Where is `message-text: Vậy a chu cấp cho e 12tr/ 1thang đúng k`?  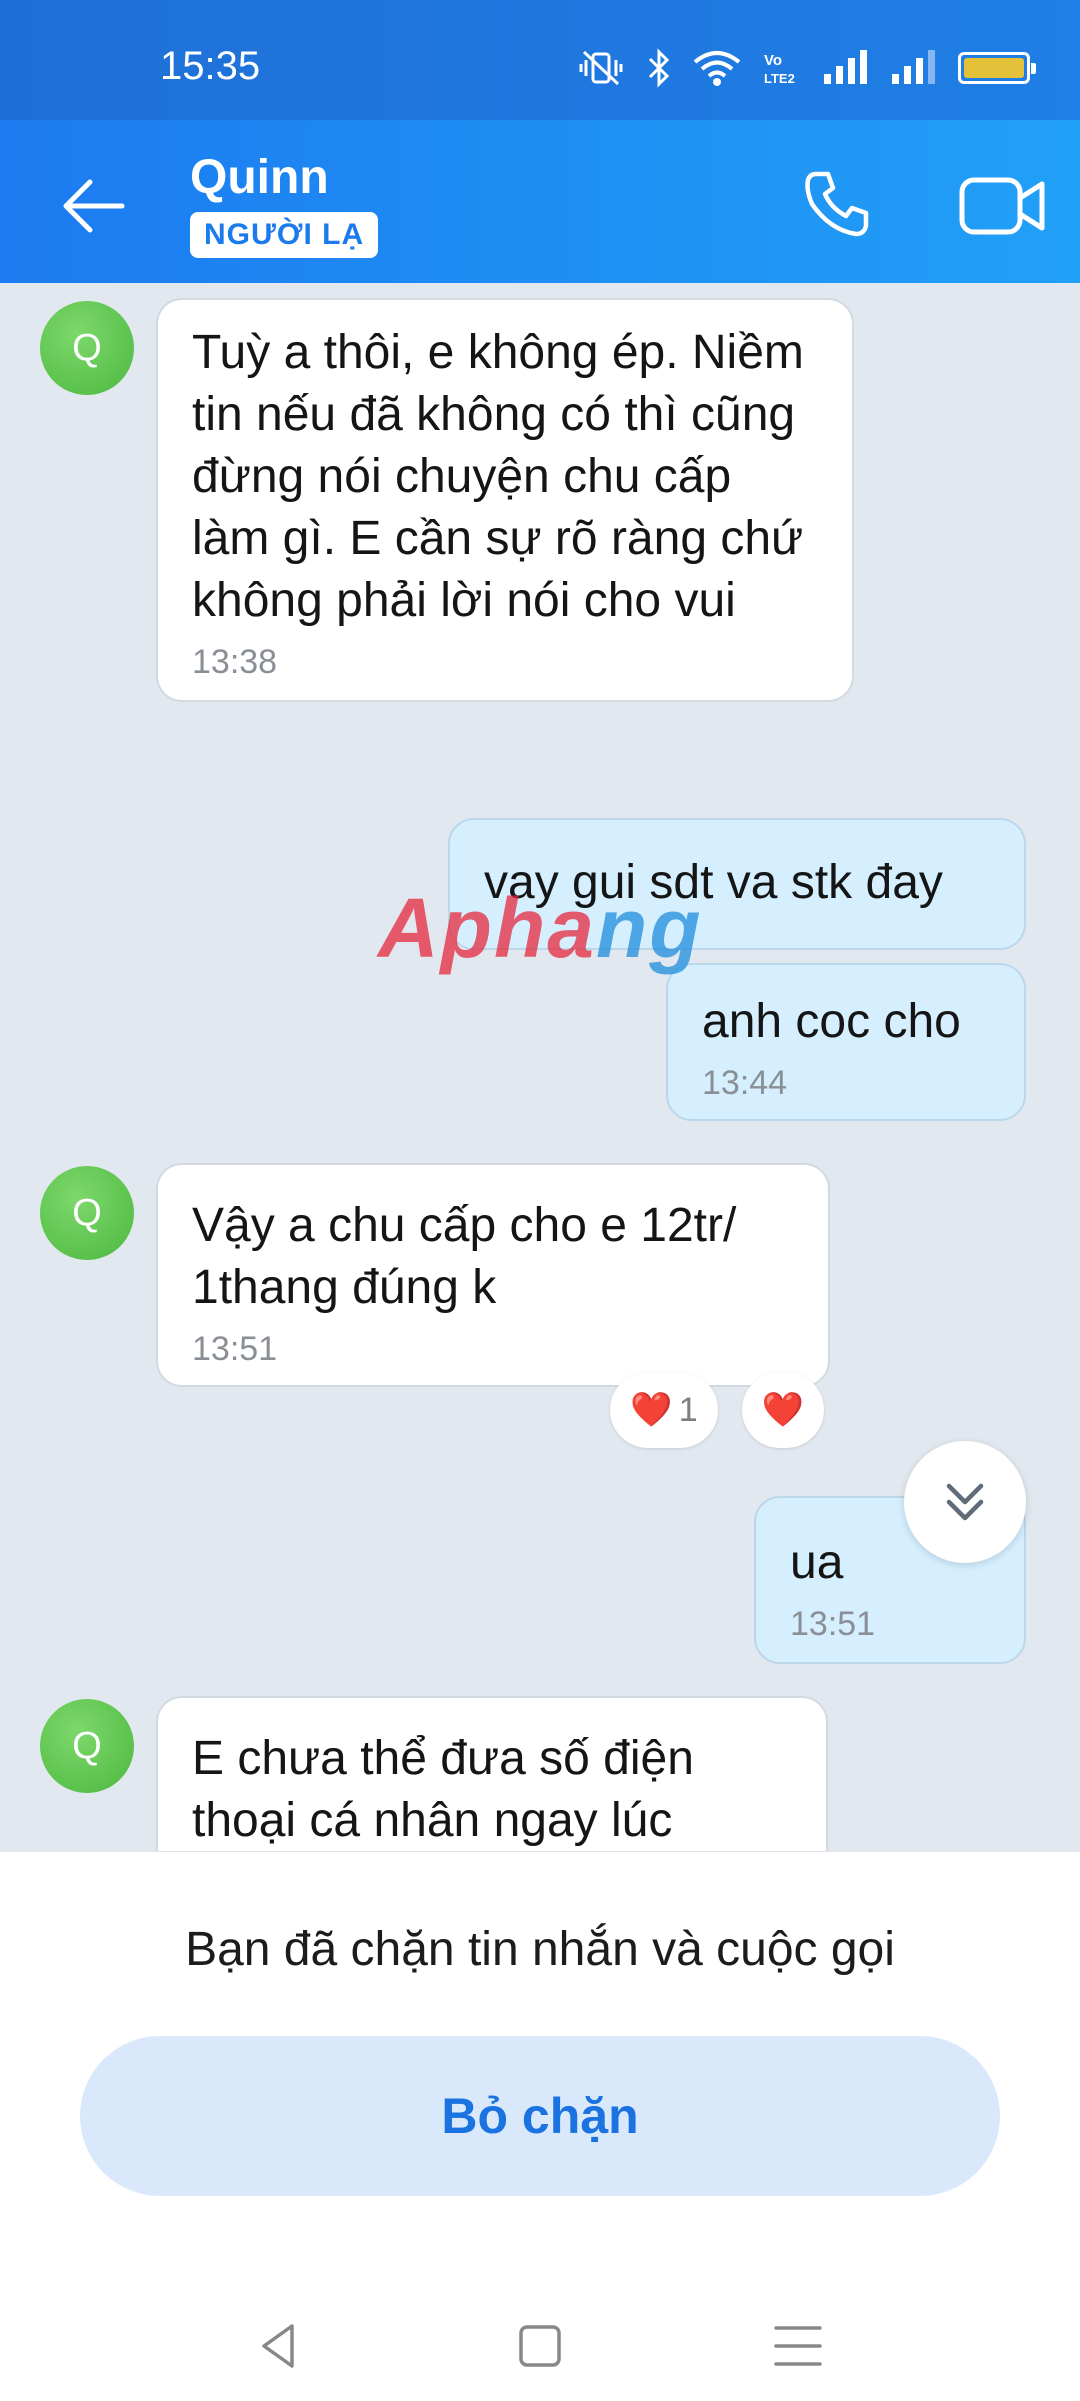
message-text: Vậy a chu cấp cho e 12tr/ 1thang đúng k is located at coordinates (464, 1256).